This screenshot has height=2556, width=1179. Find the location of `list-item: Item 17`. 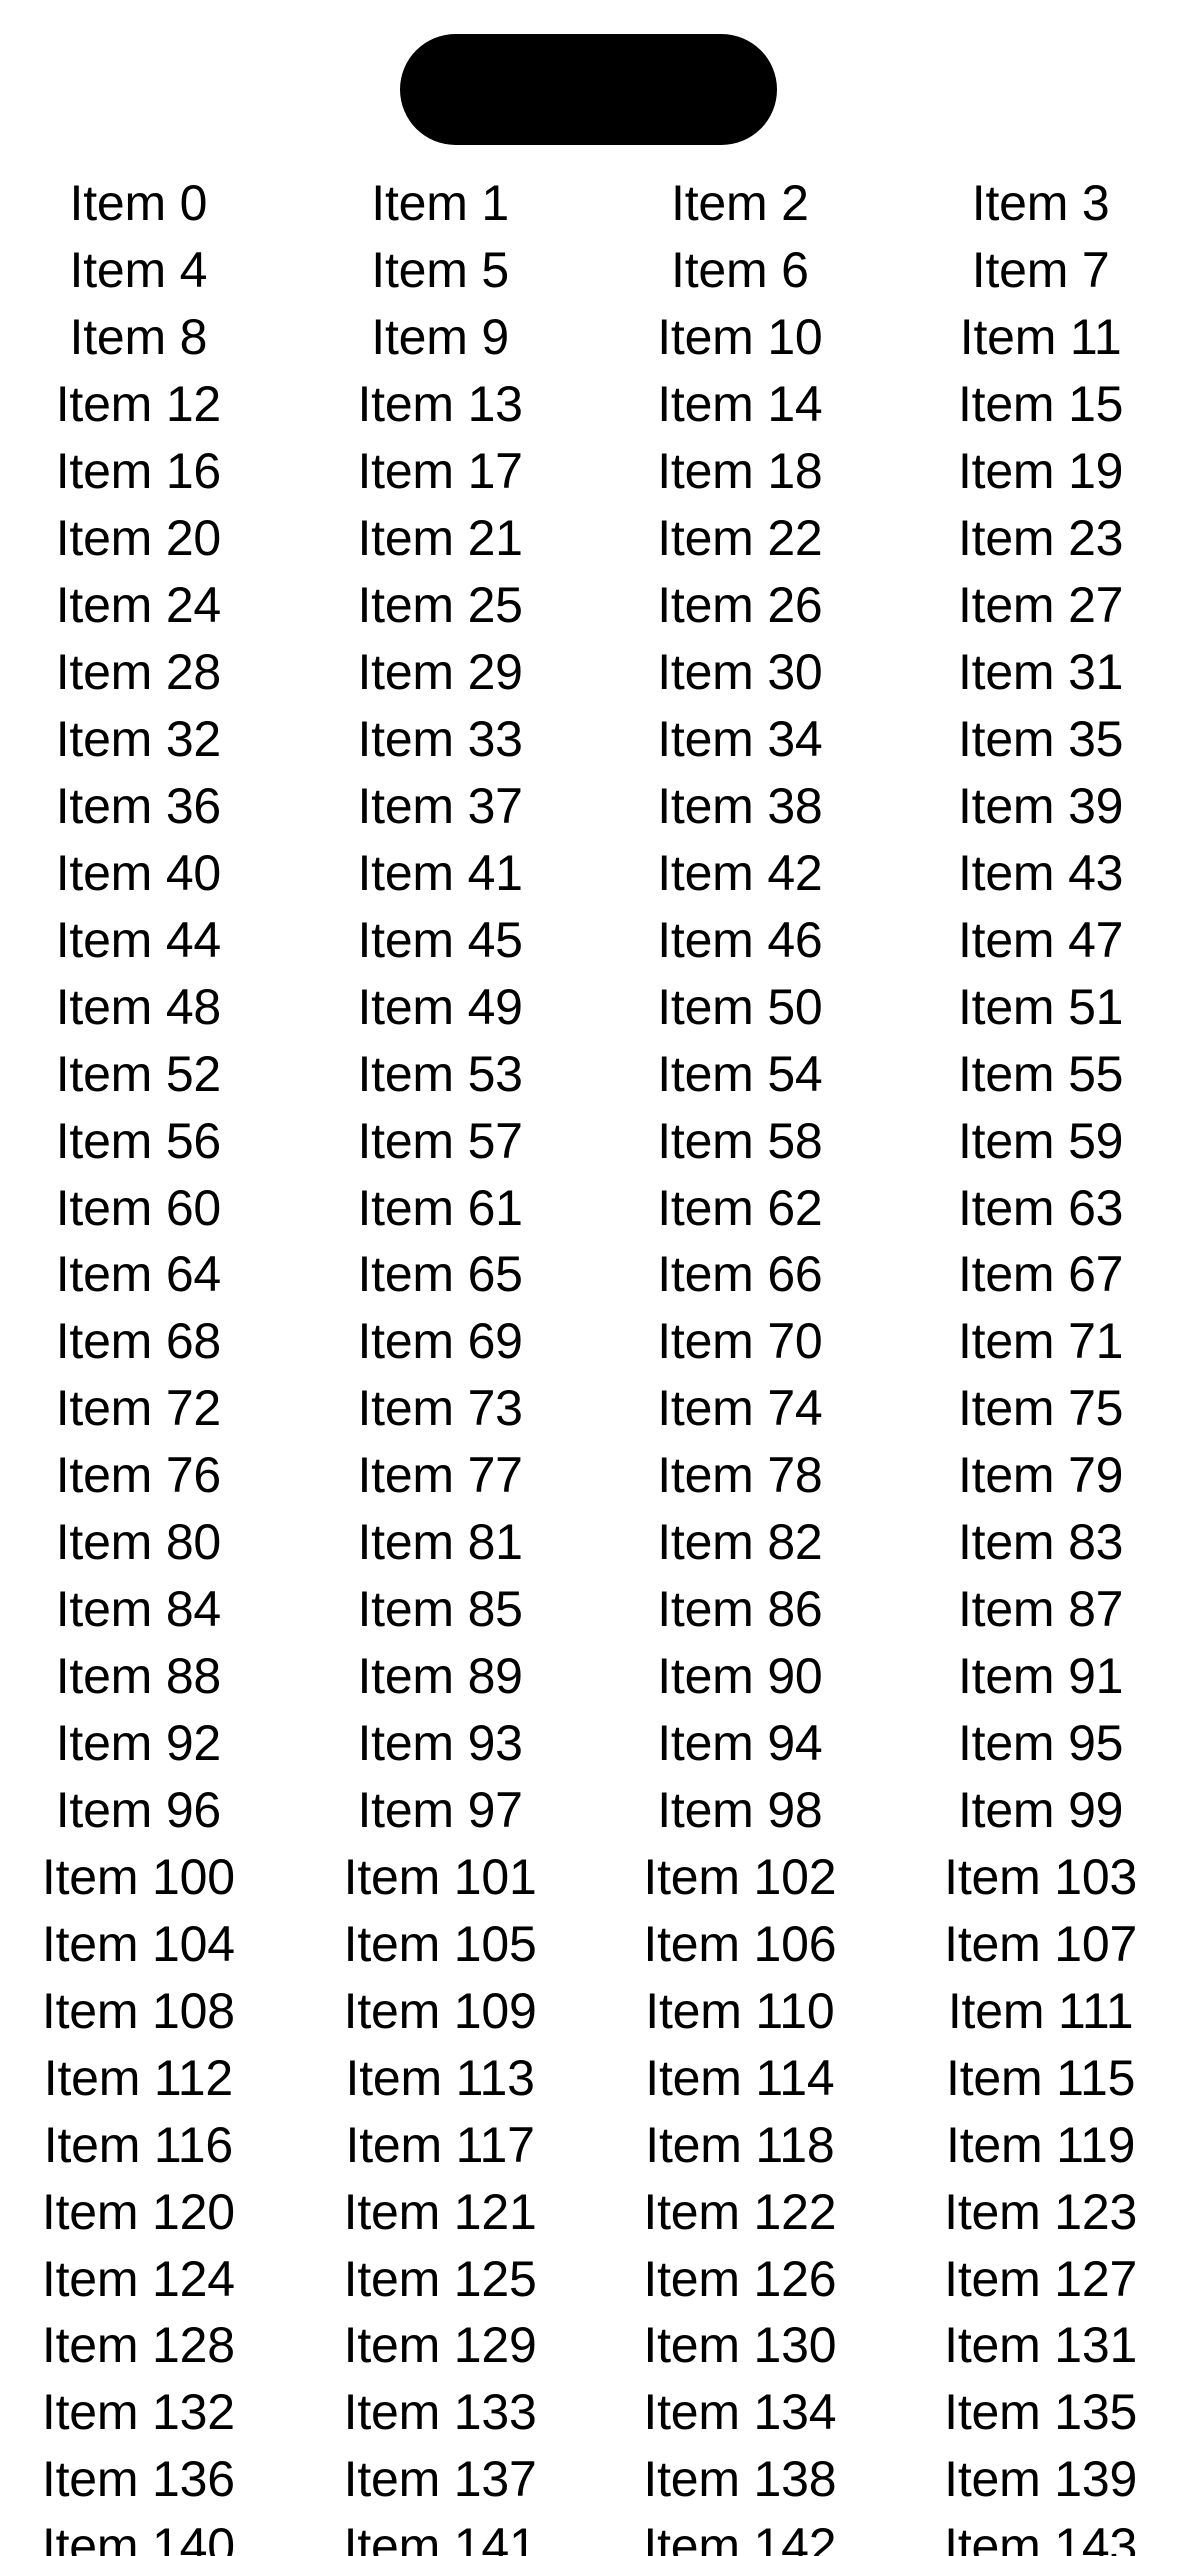

list-item: Item 17 is located at coordinates (442, 471).